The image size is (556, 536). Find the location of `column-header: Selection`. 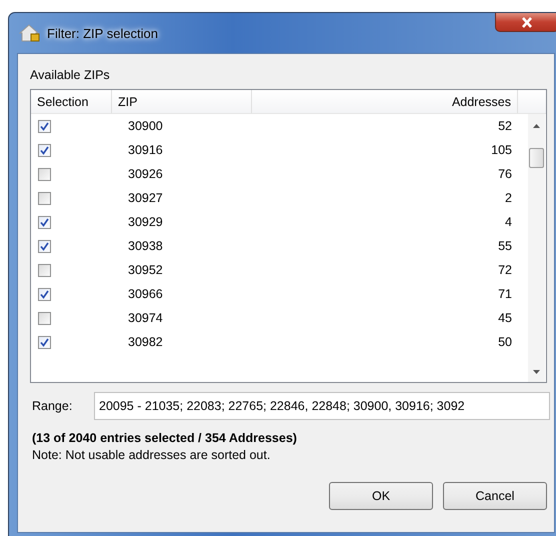

column-header: Selection is located at coordinates (71, 101).